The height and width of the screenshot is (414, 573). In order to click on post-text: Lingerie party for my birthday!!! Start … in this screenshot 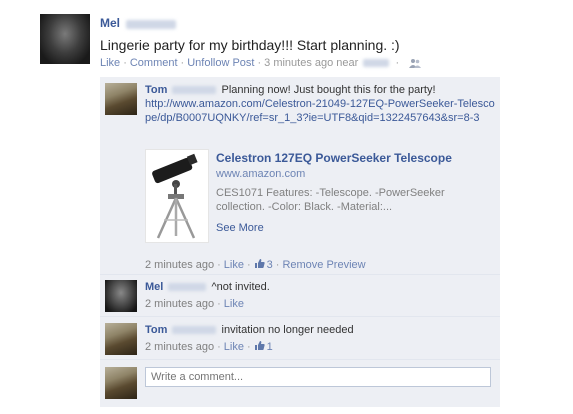, I will do `click(250, 45)`.